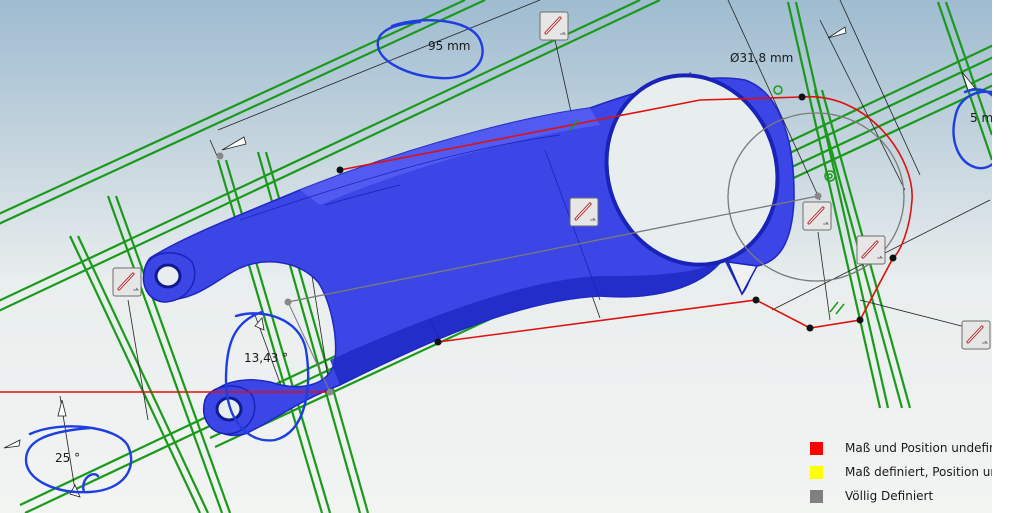  Describe the element at coordinates (67, 458) in the screenshot. I see `dimension-angle-label: 25 °` at that location.